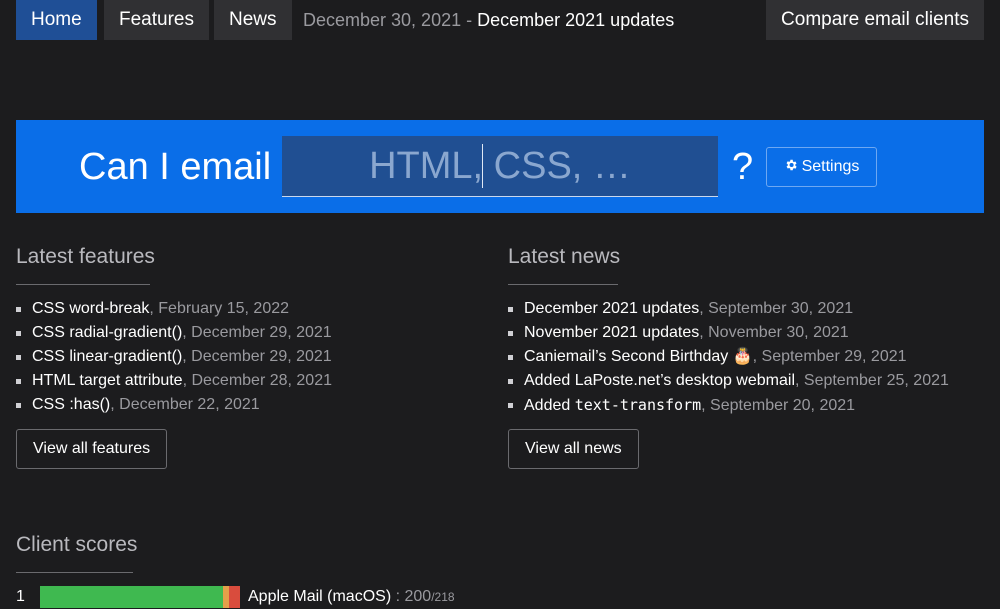 This screenshot has width=1000, height=609. What do you see at coordinates (418, 596) in the screenshot?
I see `score-value: 200` at bounding box center [418, 596].